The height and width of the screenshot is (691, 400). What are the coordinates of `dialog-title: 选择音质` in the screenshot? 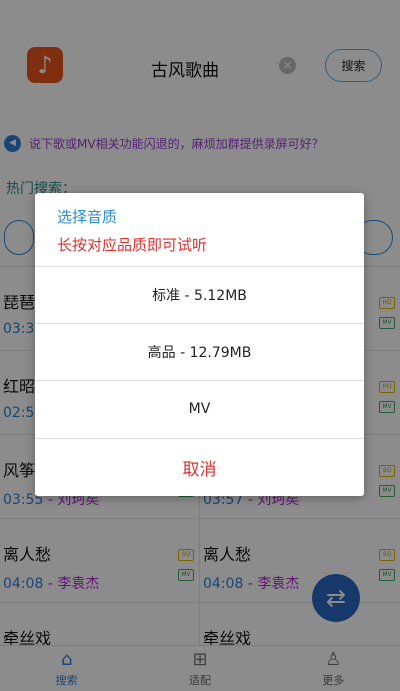 It's located at (87, 217).